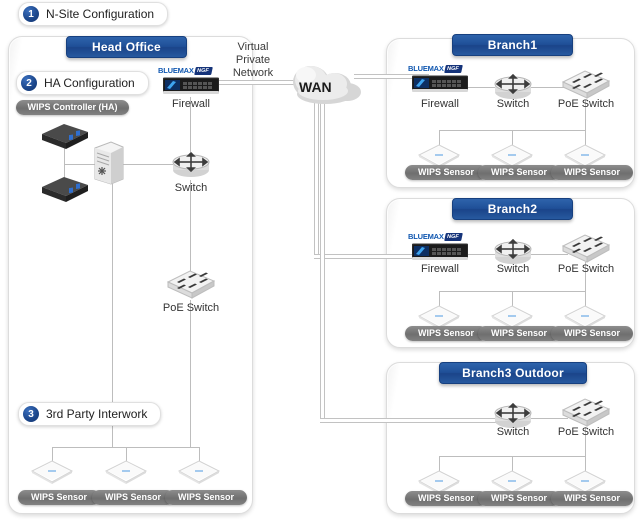 The height and width of the screenshot is (520, 641). Describe the element at coordinates (322, 255) in the screenshot. I see `trunk-wan-branch3-vertical` at that location.